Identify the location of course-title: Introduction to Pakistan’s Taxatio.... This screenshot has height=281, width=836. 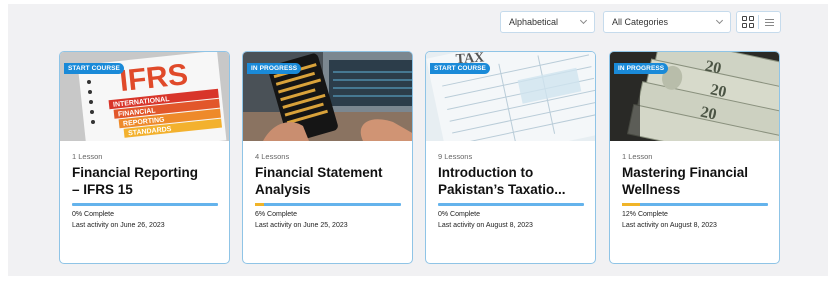
(514, 181).